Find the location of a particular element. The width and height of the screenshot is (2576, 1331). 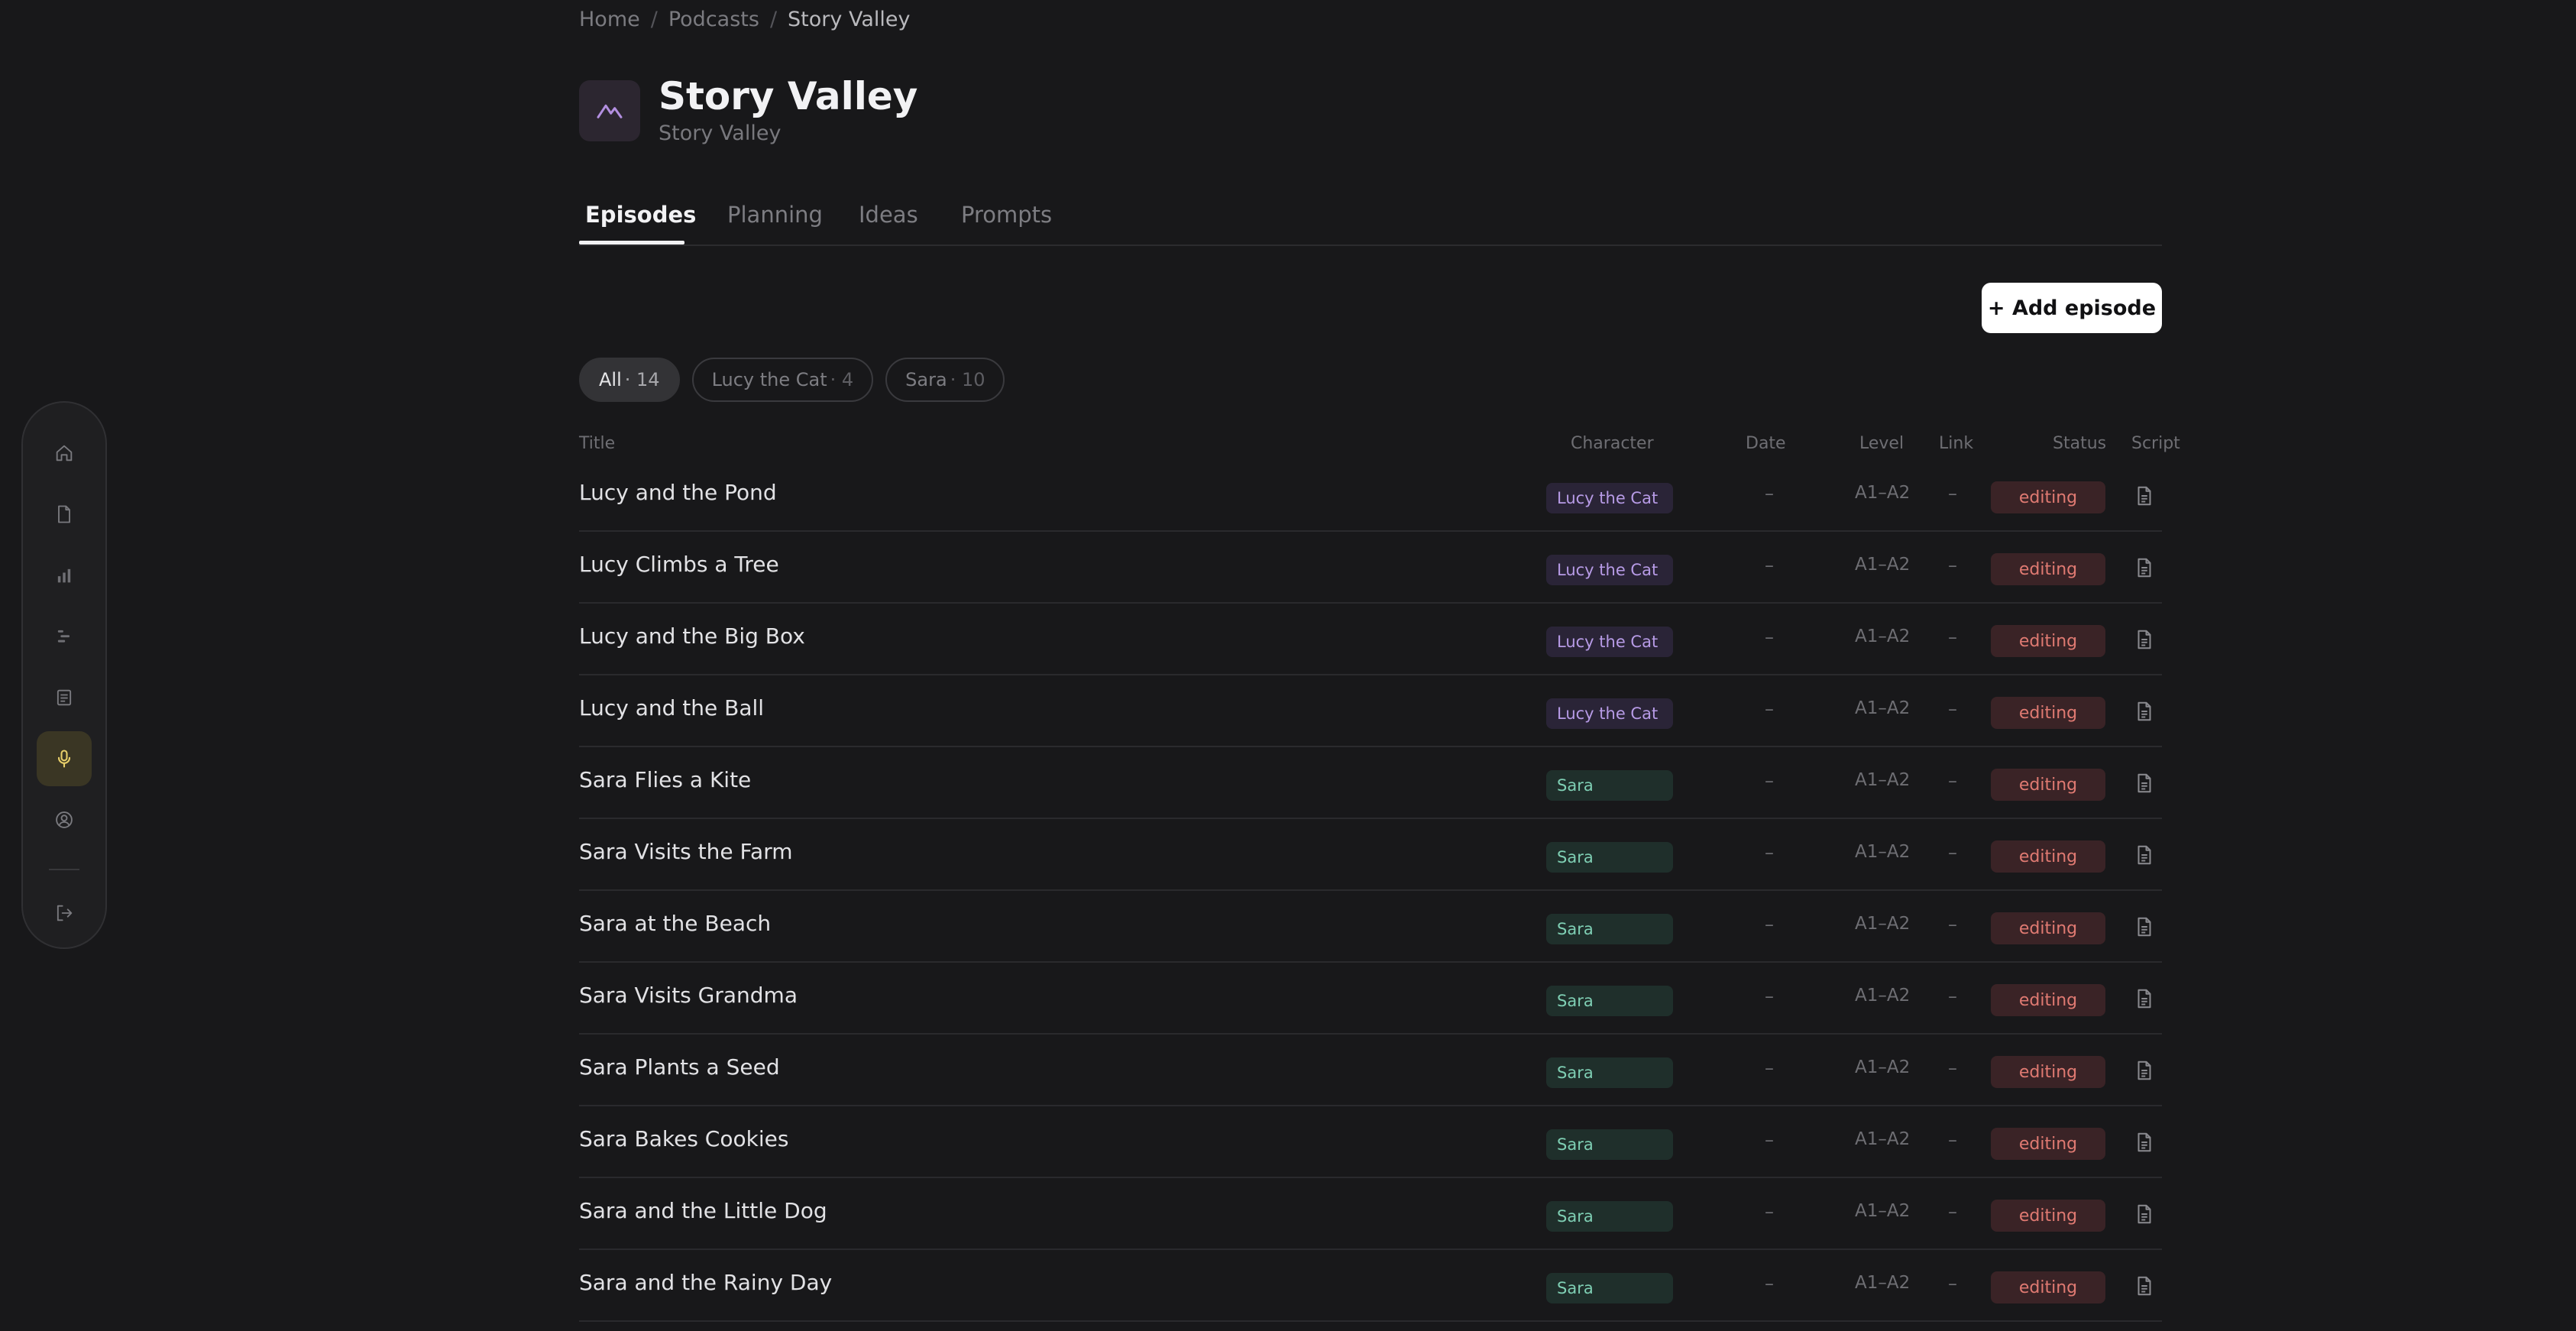

table-row: Sara at the Beach Sara – A1–A2 – editing is located at coordinates (1370, 927).